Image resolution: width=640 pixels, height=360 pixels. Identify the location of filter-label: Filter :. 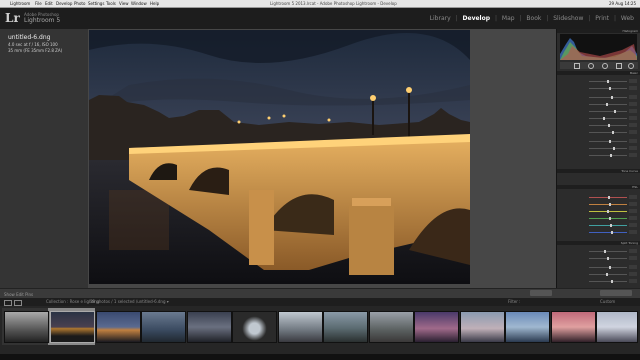
(514, 301).